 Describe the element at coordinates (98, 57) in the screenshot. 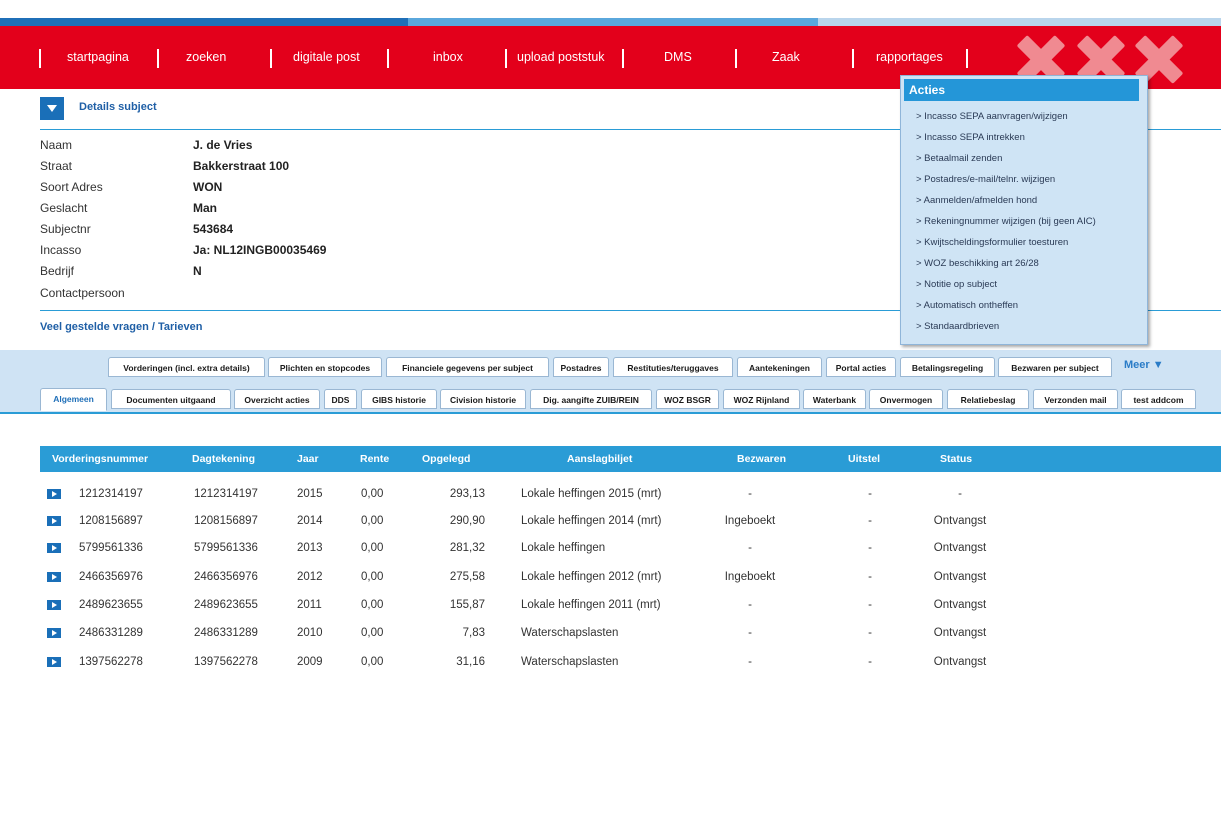

I see `nav-item-startpagina: startpagina` at that location.